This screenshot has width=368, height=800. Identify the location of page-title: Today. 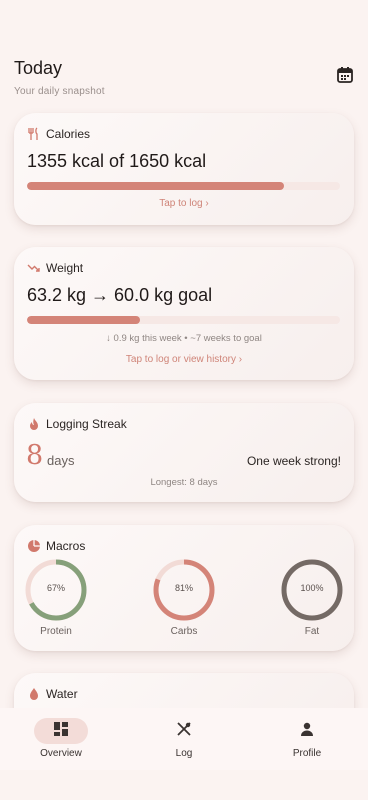
(38, 68).